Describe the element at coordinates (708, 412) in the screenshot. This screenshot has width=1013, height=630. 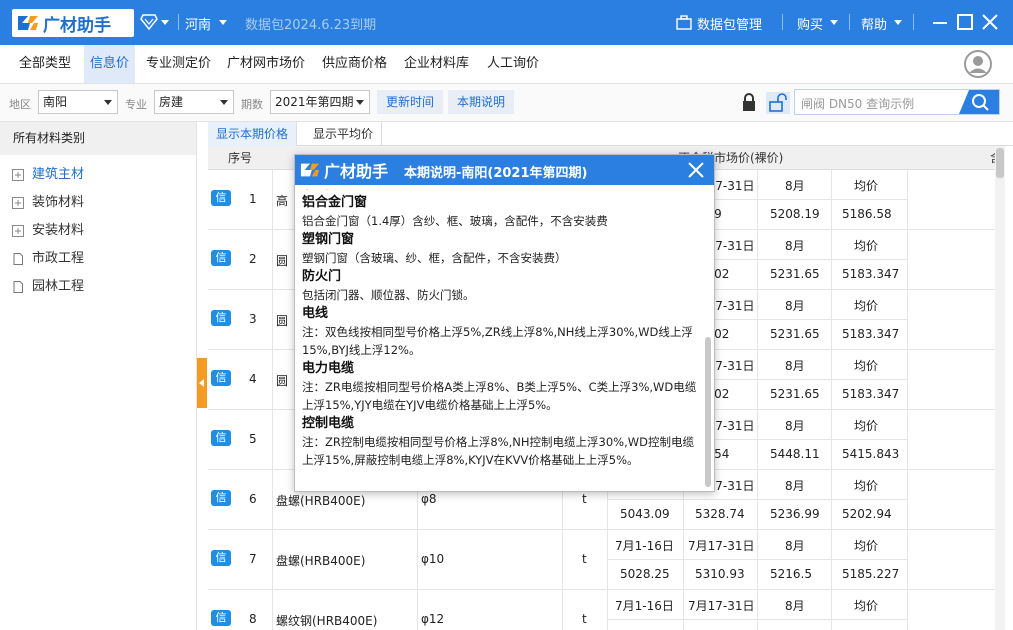
I see `dialog-scrollbar` at that location.